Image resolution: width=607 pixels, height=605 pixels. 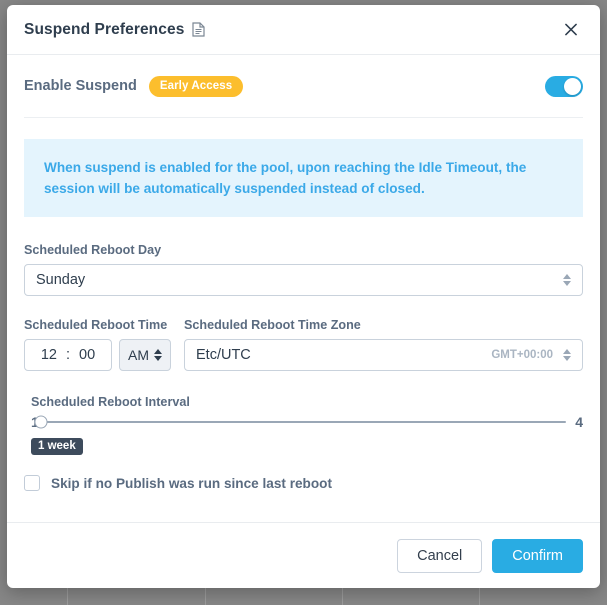 I want to click on reboot-time-minutes: 00, so click(x=87, y=355).